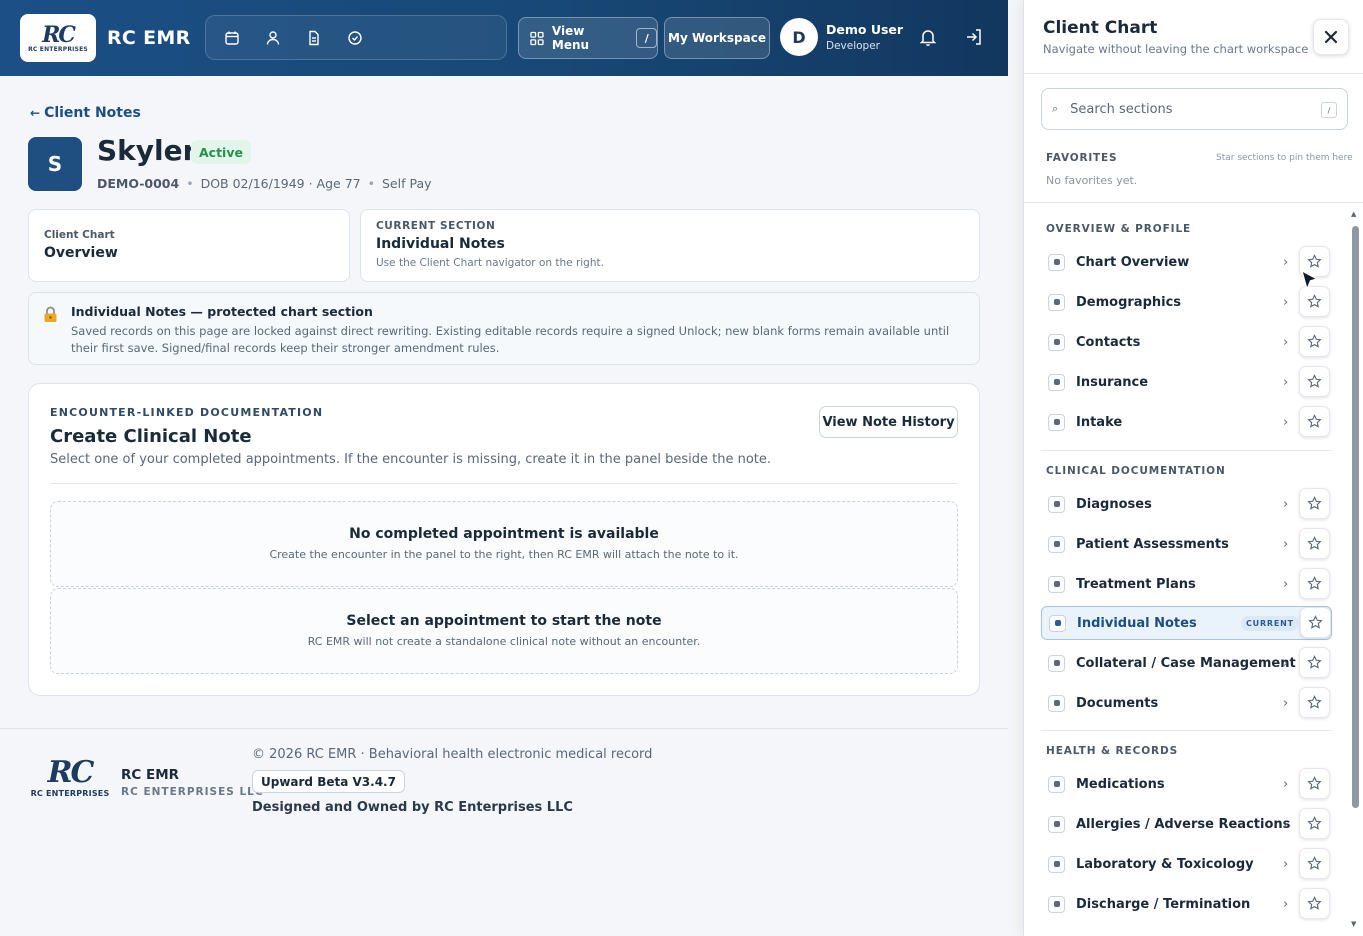  I want to click on search-input, so click(1190, 109).